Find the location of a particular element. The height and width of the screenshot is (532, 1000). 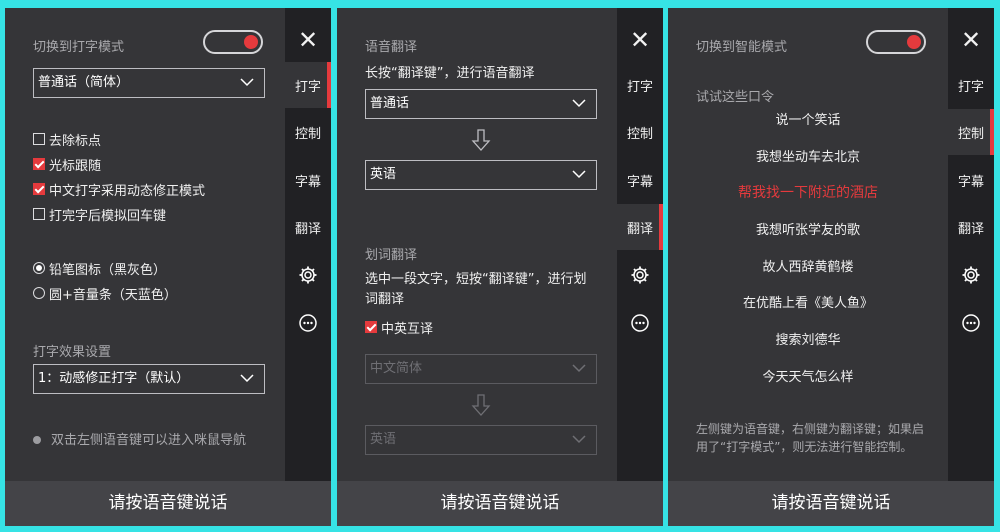

word-translate-title: 划词翻译 is located at coordinates (391, 255).